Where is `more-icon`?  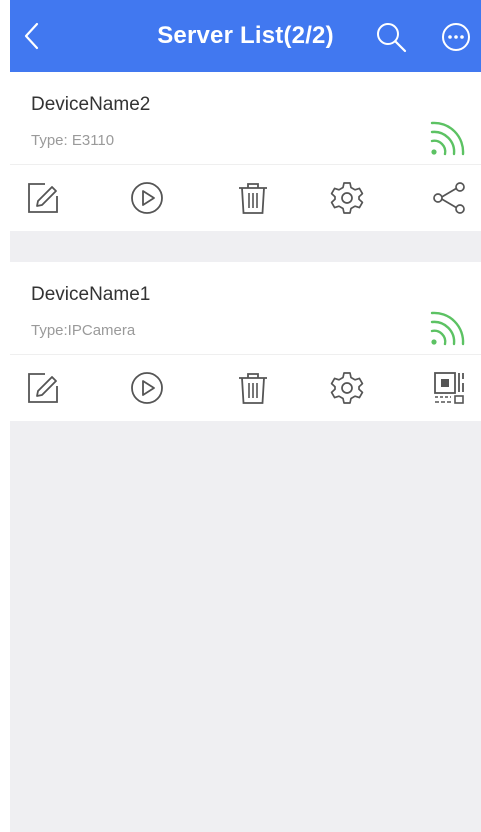
more-icon is located at coordinates (456, 37).